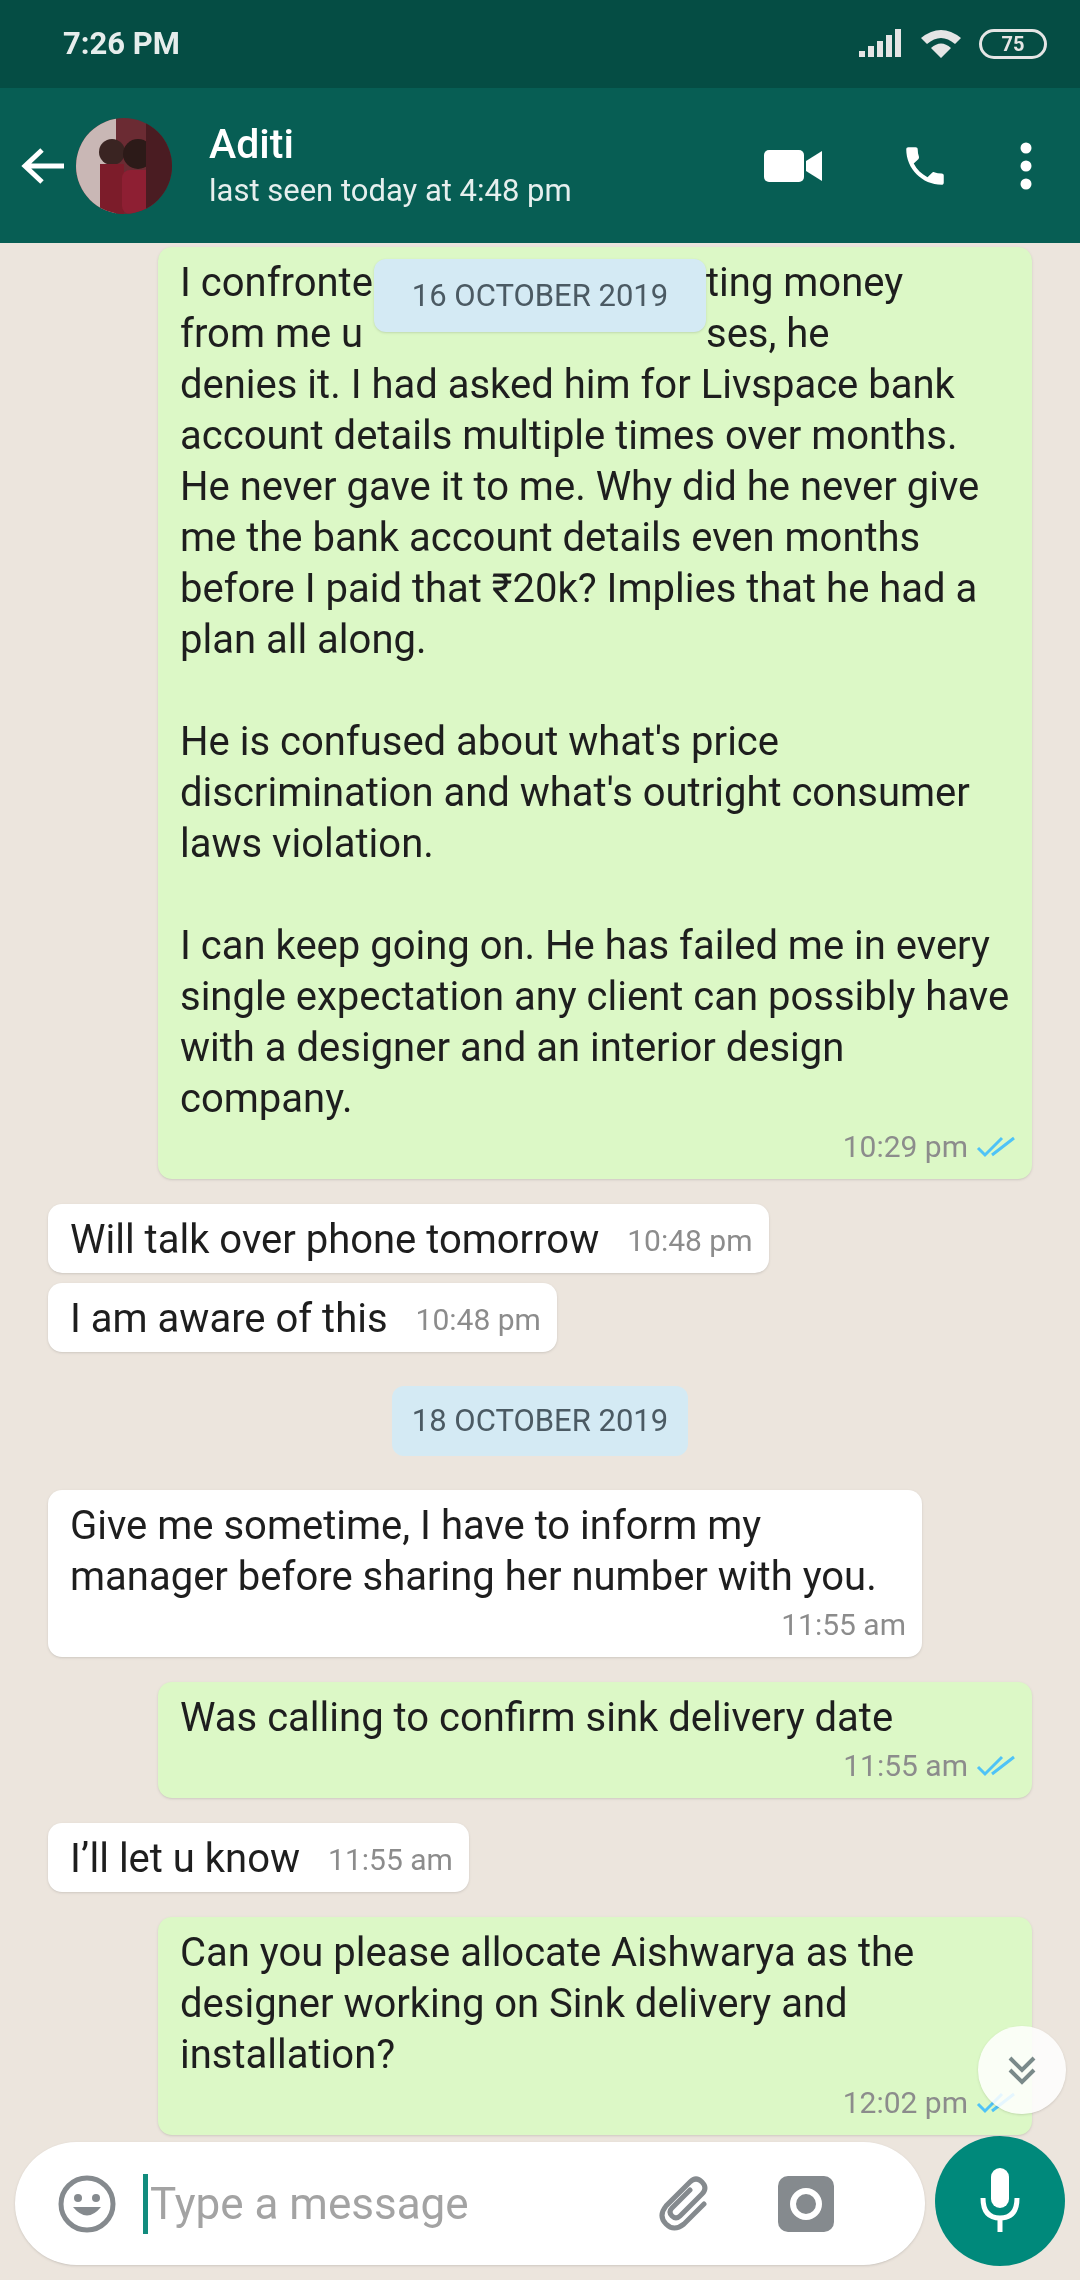 The height and width of the screenshot is (2280, 1080). I want to click on message-text: Give me sometime, I have to inform my manager before sharing her number with you., so click(474, 1551).